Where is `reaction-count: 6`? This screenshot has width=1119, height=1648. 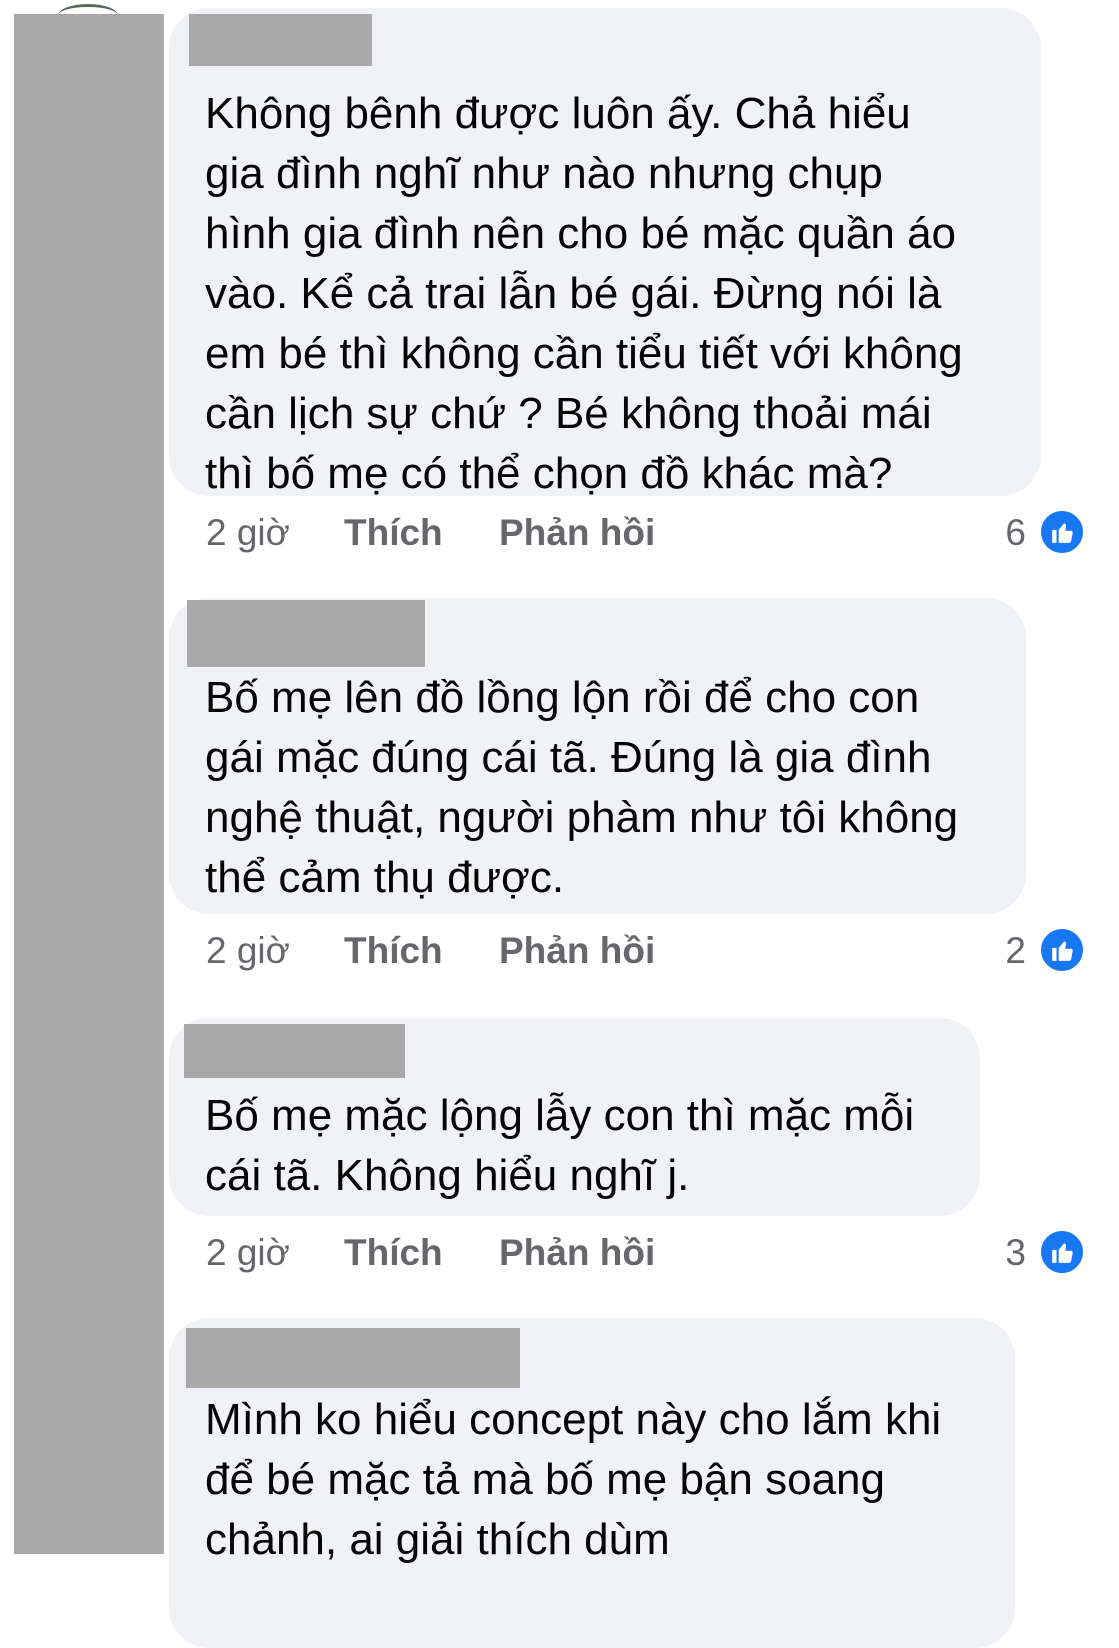
reaction-count: 6 is located at coordinates (1015, 532).